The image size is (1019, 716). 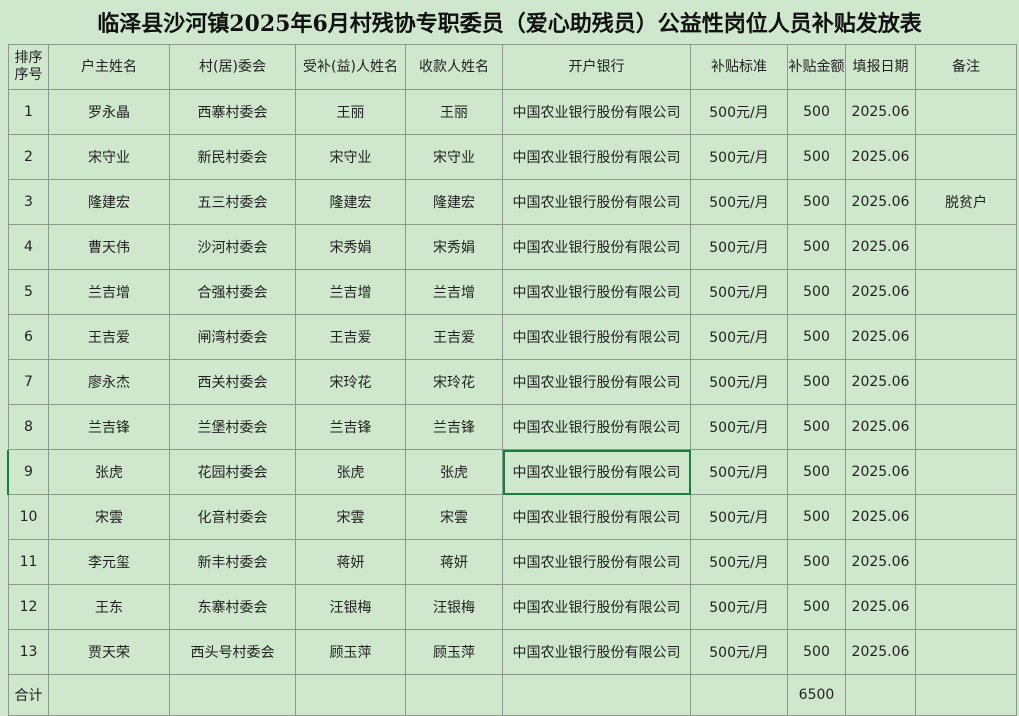 What do you see at coordinates (350, 157) in the screenshot?
I see `cell-recipient: 宋守业` at bounding box center [350, 157].